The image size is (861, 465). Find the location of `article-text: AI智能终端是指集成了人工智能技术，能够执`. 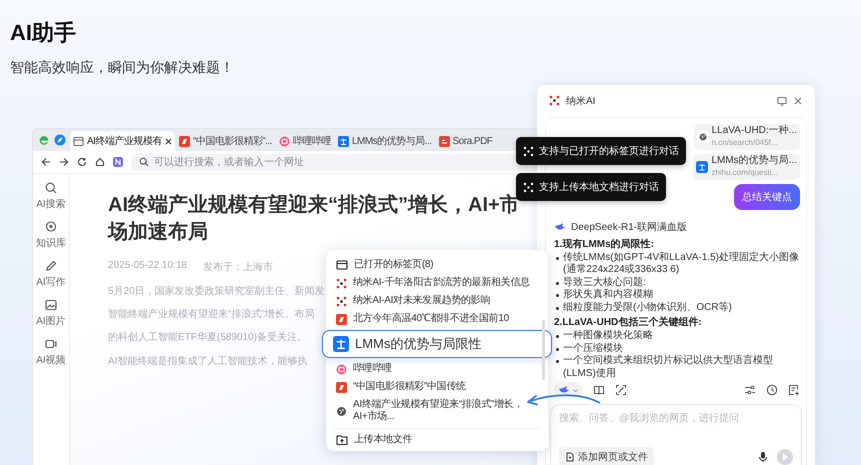

article-text: AI智能终端是指集成了人工智能技术，能够执 is located at coordinates (208, 362).